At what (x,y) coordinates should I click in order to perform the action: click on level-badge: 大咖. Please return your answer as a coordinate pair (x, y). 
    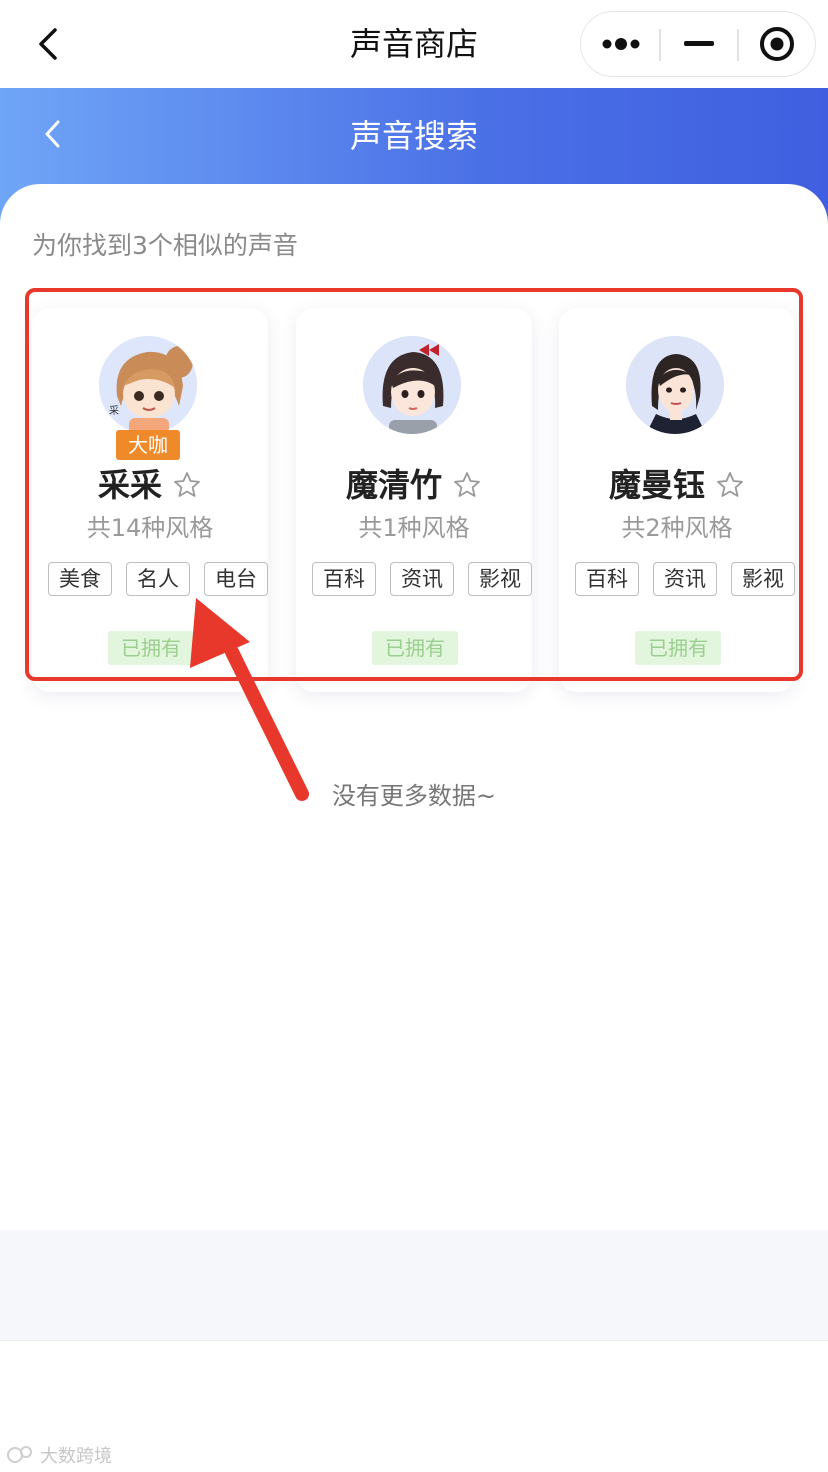
    Looking at the image, I should click on (148, 445).